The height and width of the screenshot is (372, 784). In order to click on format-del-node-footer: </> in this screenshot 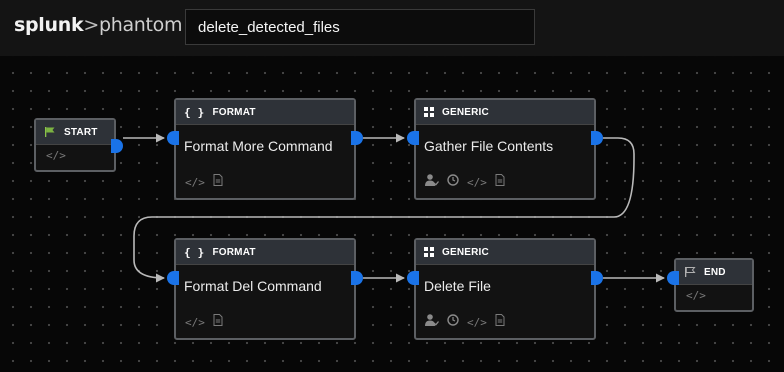, I will do `click(204, 322)`.